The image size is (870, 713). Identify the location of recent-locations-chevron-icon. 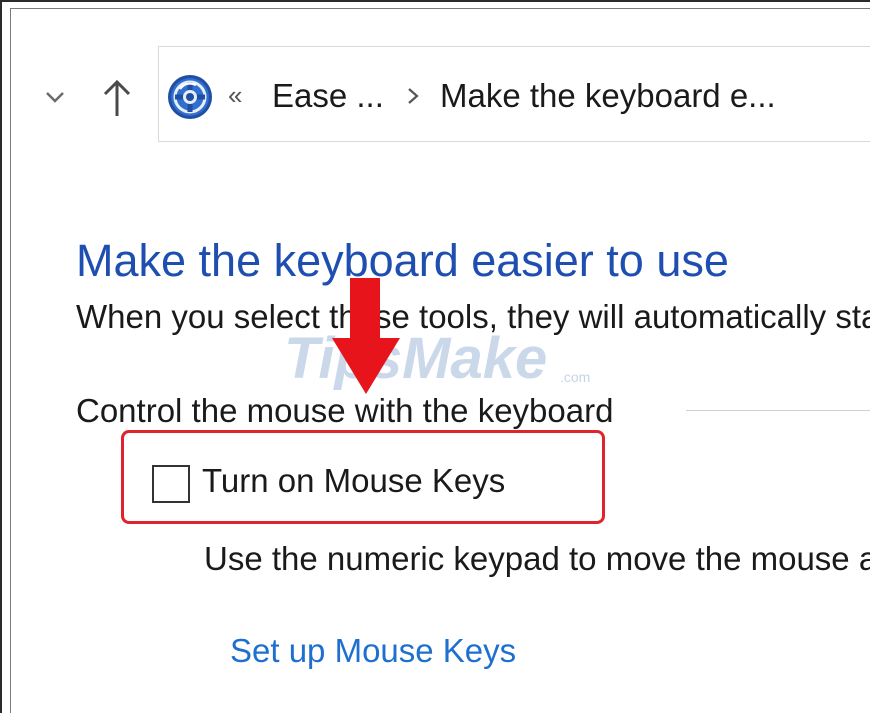
(55, 97).